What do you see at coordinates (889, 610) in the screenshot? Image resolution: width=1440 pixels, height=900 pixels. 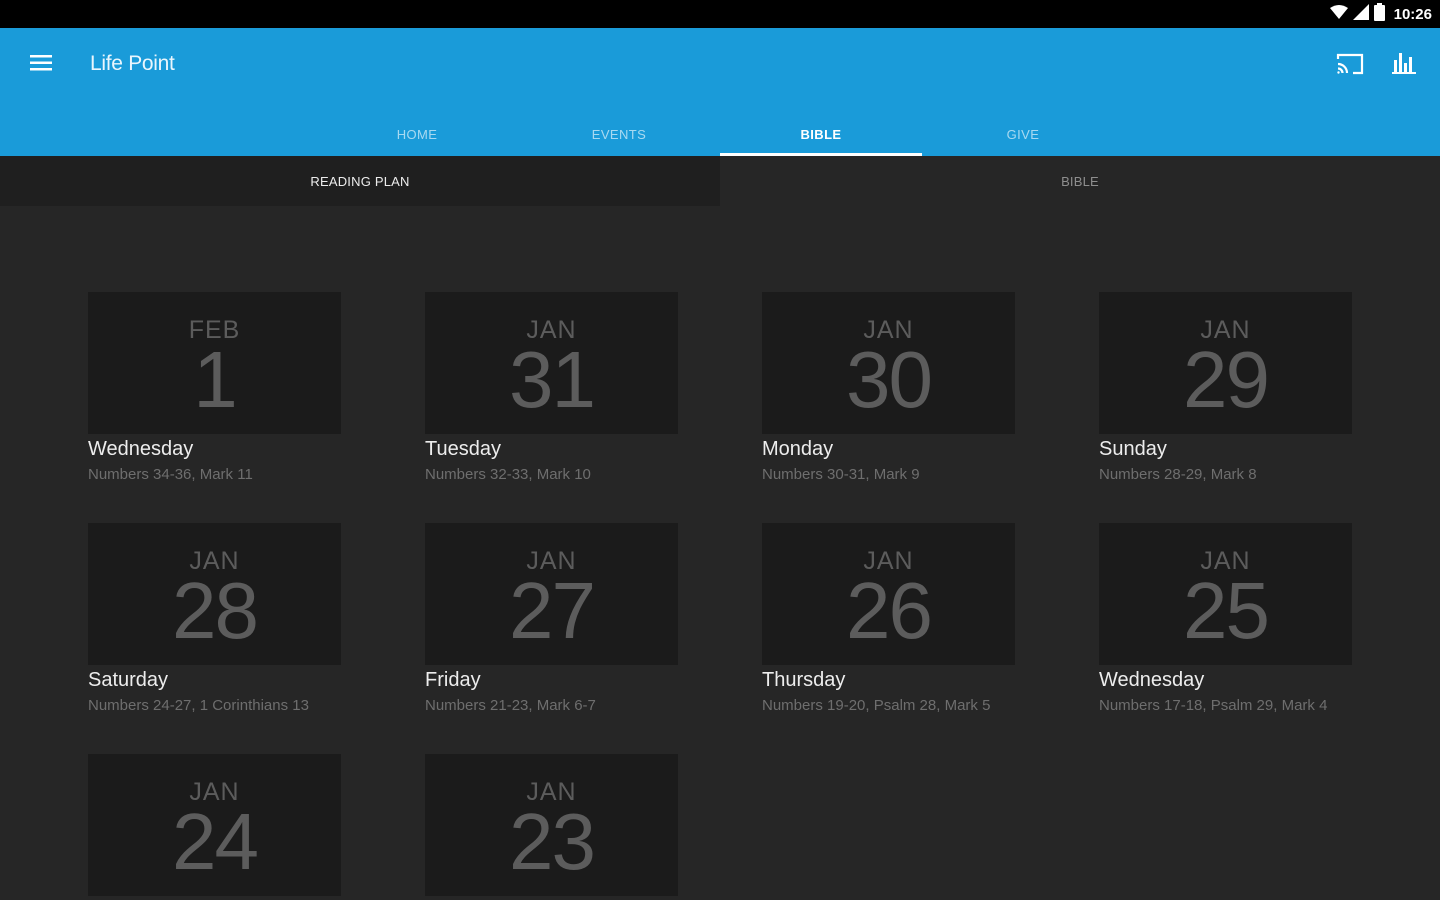 I see `date-day: 26` at bounding box center [889, 610].